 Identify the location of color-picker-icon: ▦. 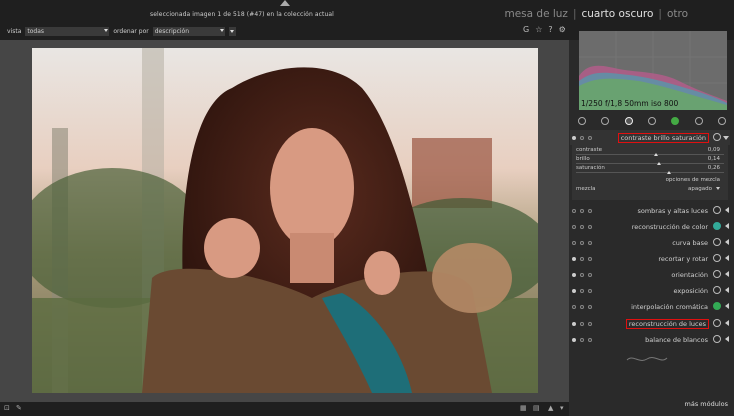
(523, 408).